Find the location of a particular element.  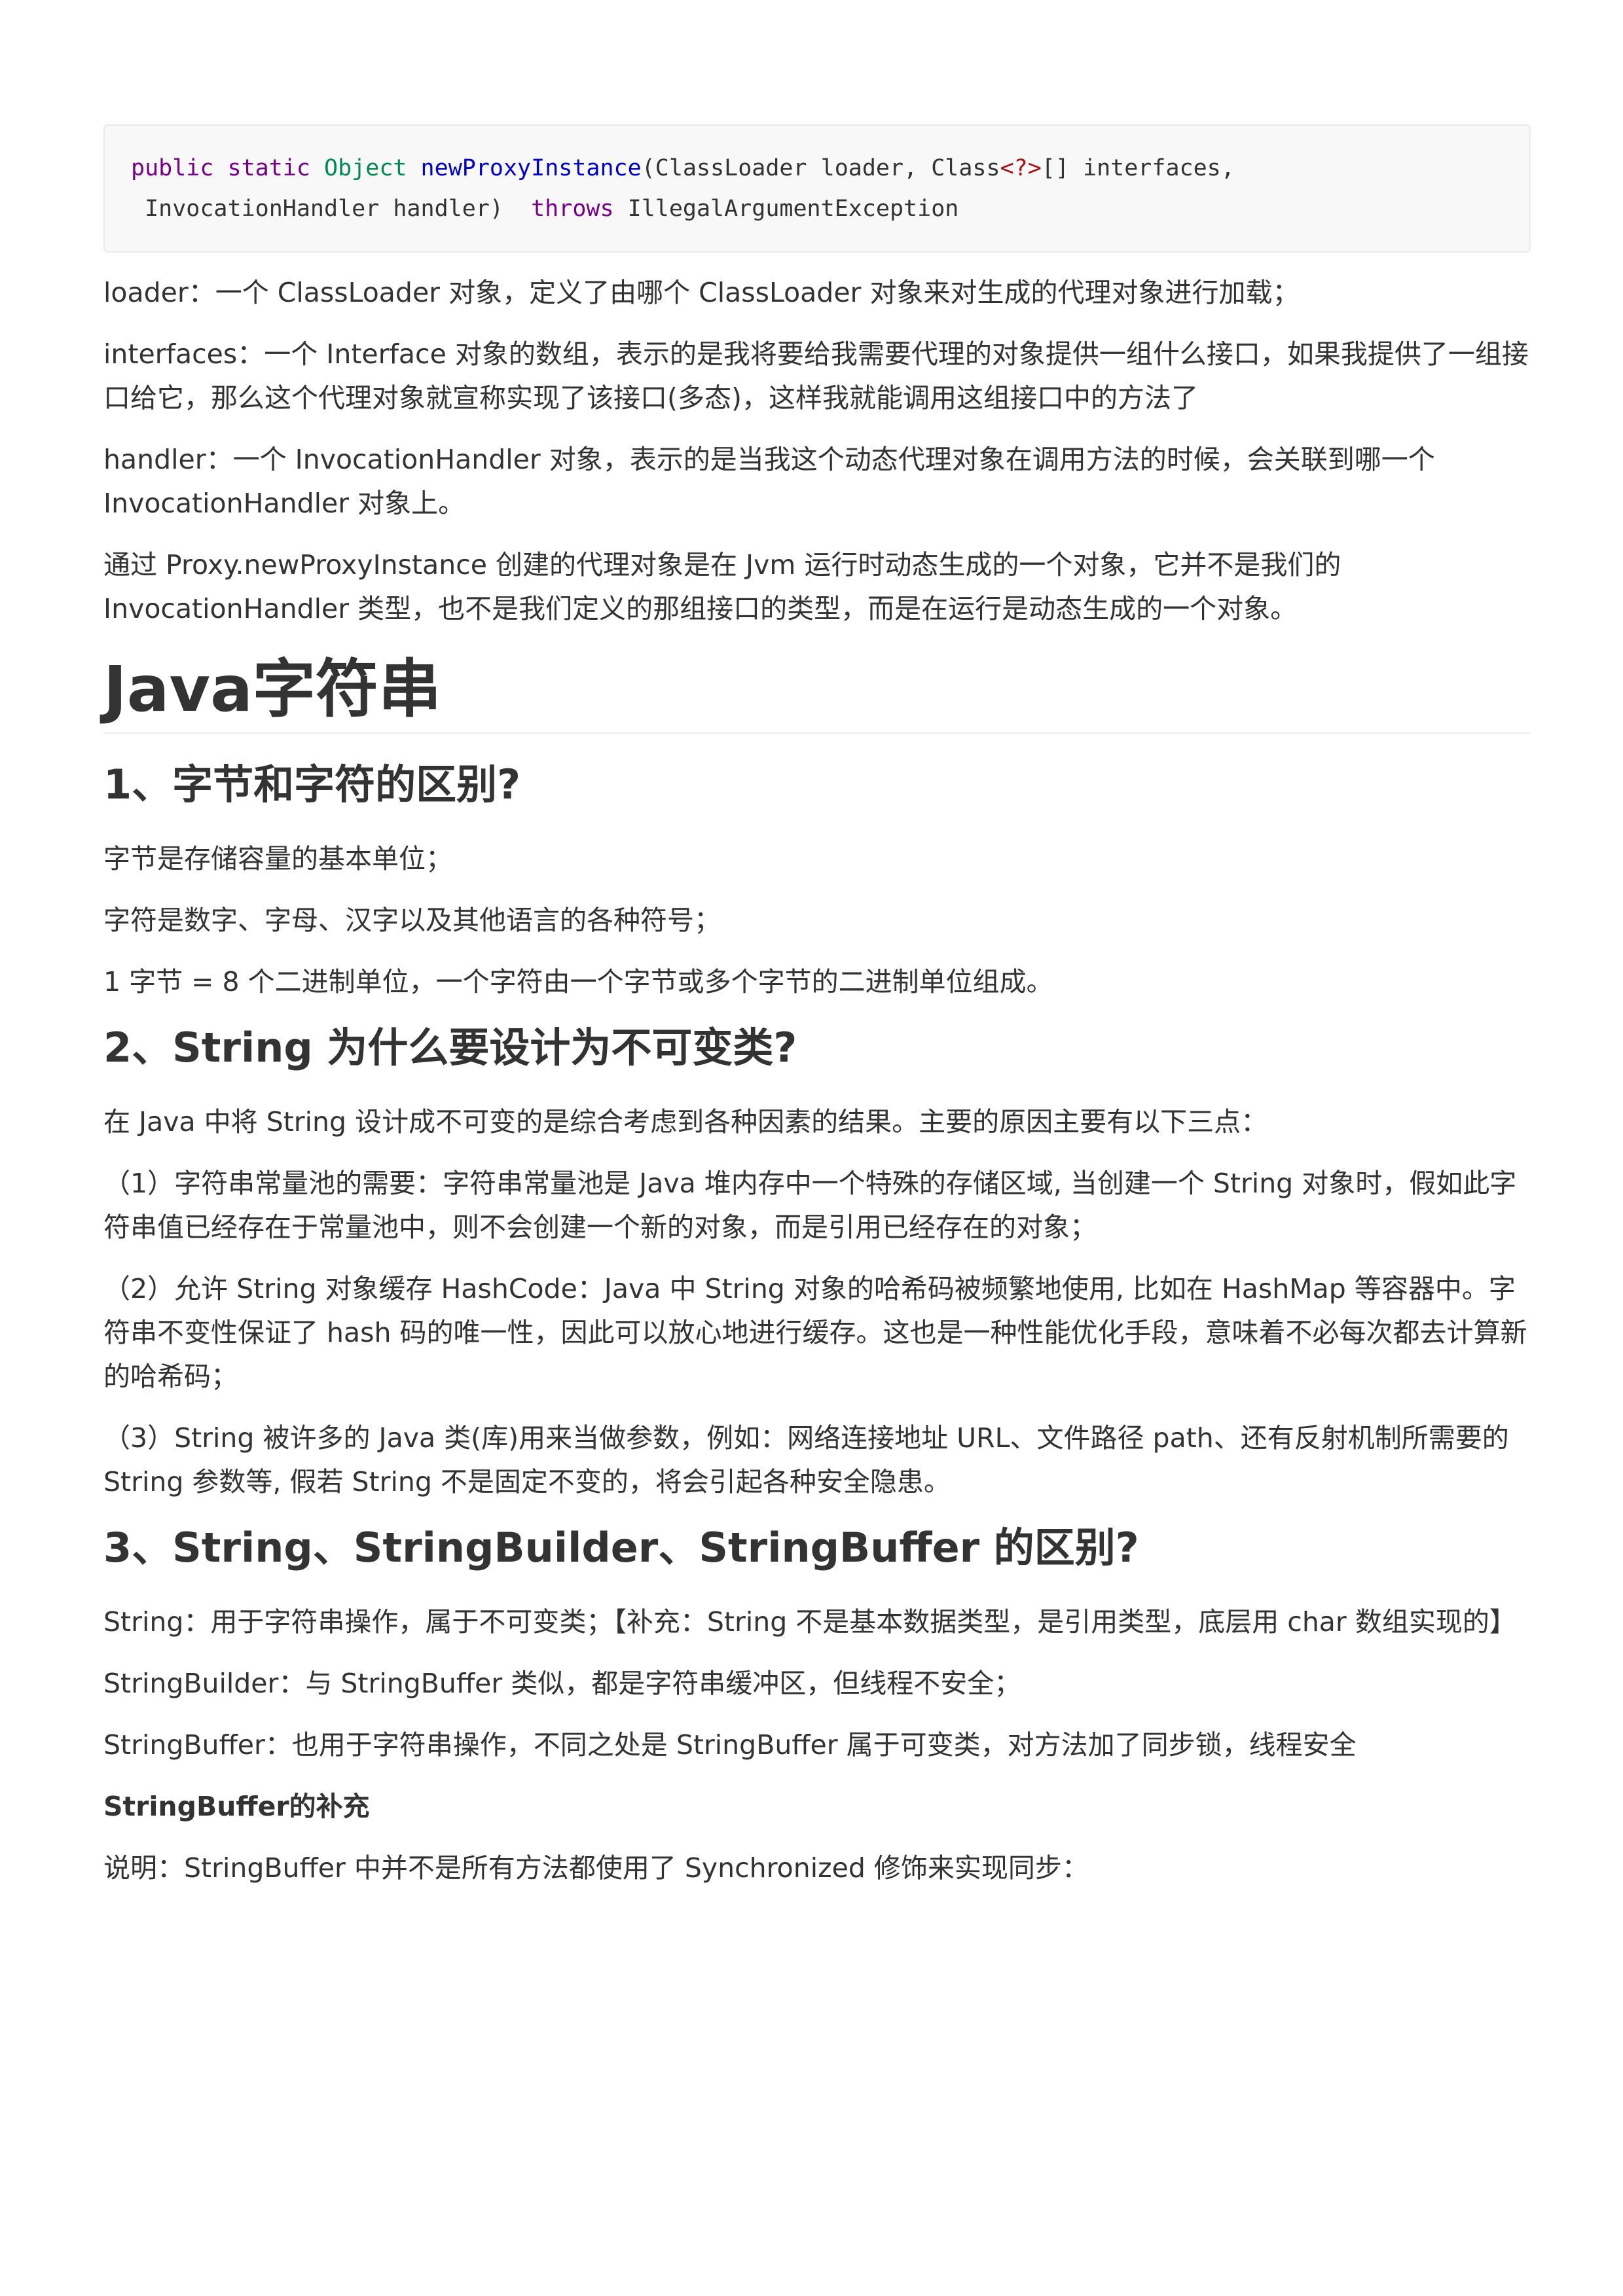

question-heading-2: 2、String 为什么要设计为不可变类? is located at coordinates (450, 1047).